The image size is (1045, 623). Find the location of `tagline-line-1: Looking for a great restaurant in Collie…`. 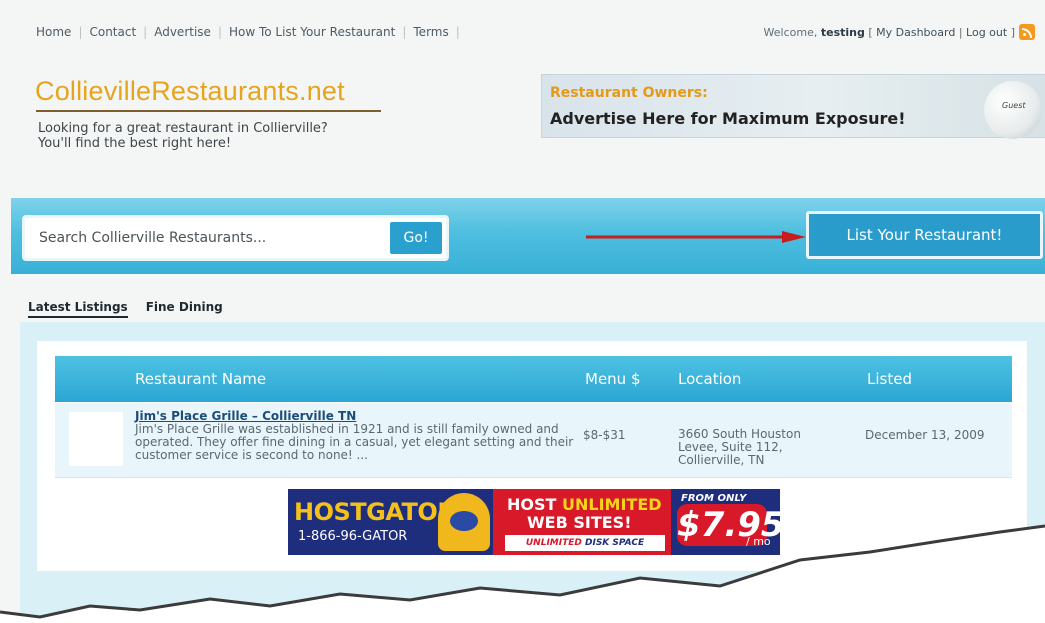

tagline-line-1: Looking for a great restaurant in Collie… is located at coordinates (183, 128).